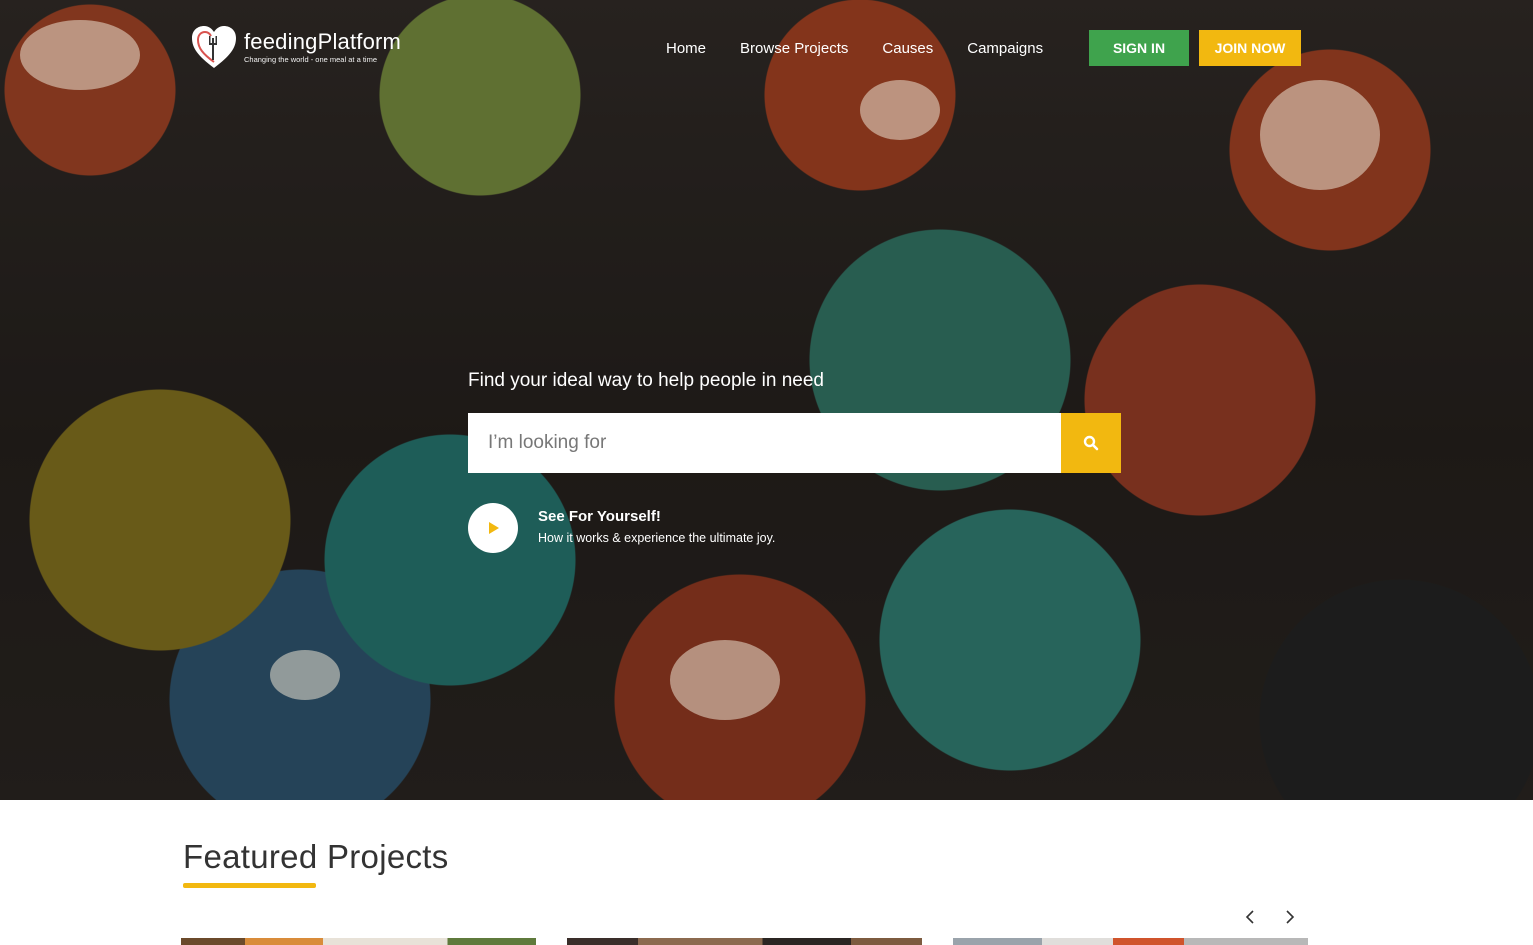  I want to click on play-video-button, so click(493, 528).